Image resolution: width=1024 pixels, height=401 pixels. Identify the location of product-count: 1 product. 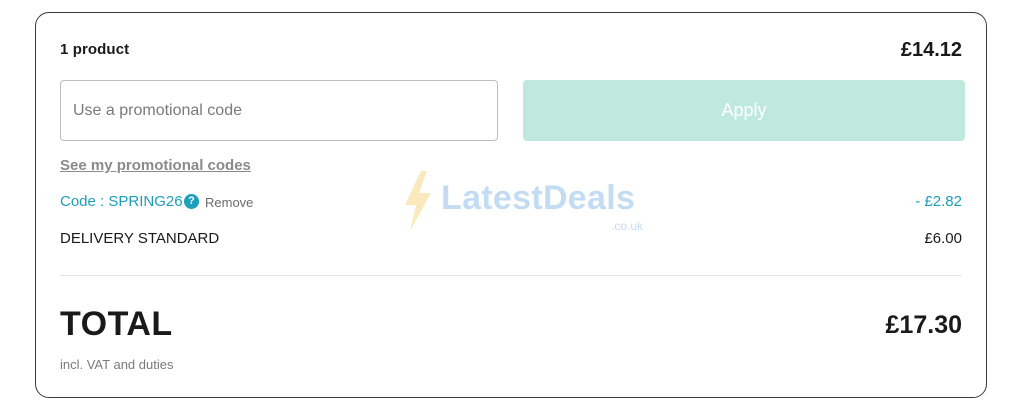
(95, 49).